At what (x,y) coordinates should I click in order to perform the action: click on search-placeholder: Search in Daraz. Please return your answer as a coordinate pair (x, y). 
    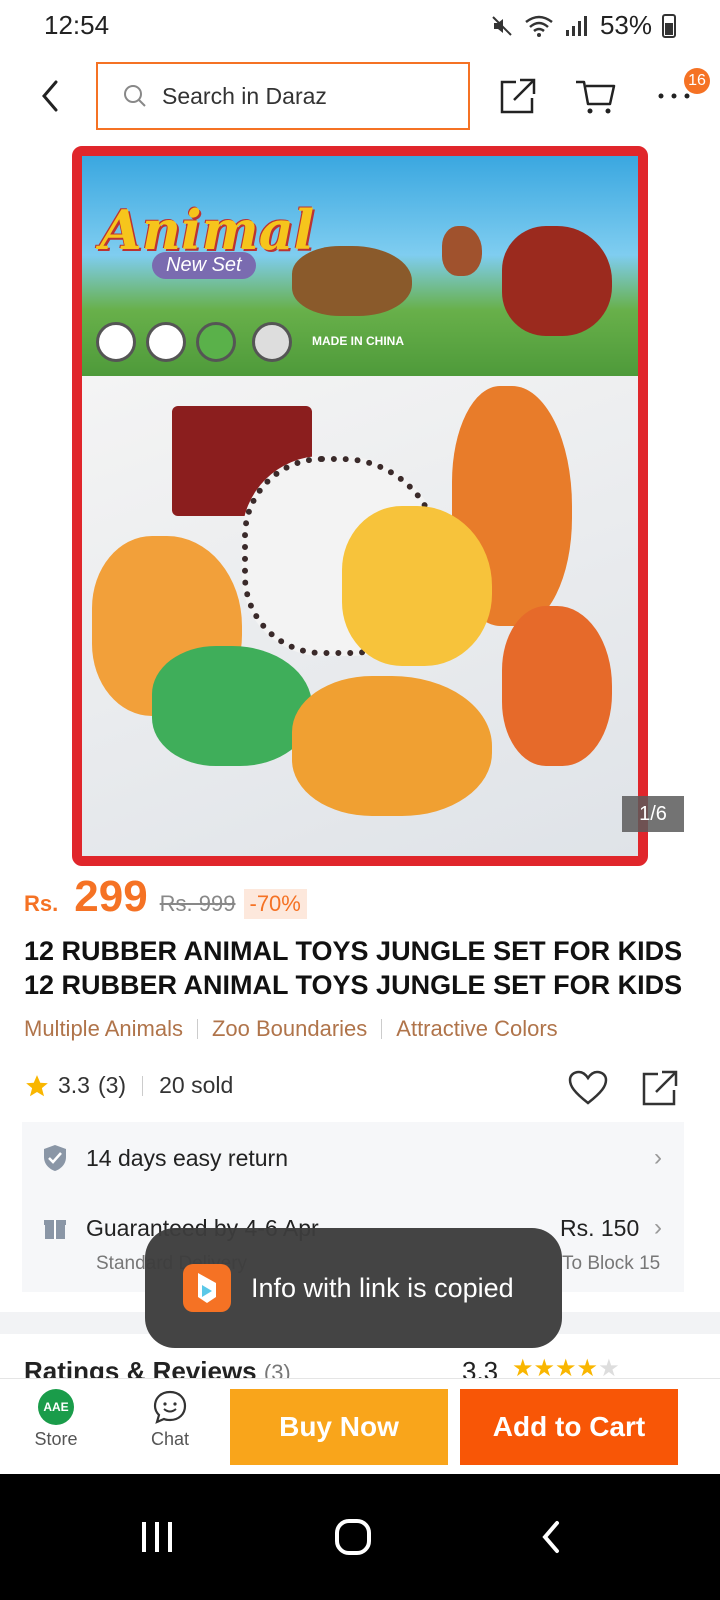
    Looking at the image, I should click on (244, 95).